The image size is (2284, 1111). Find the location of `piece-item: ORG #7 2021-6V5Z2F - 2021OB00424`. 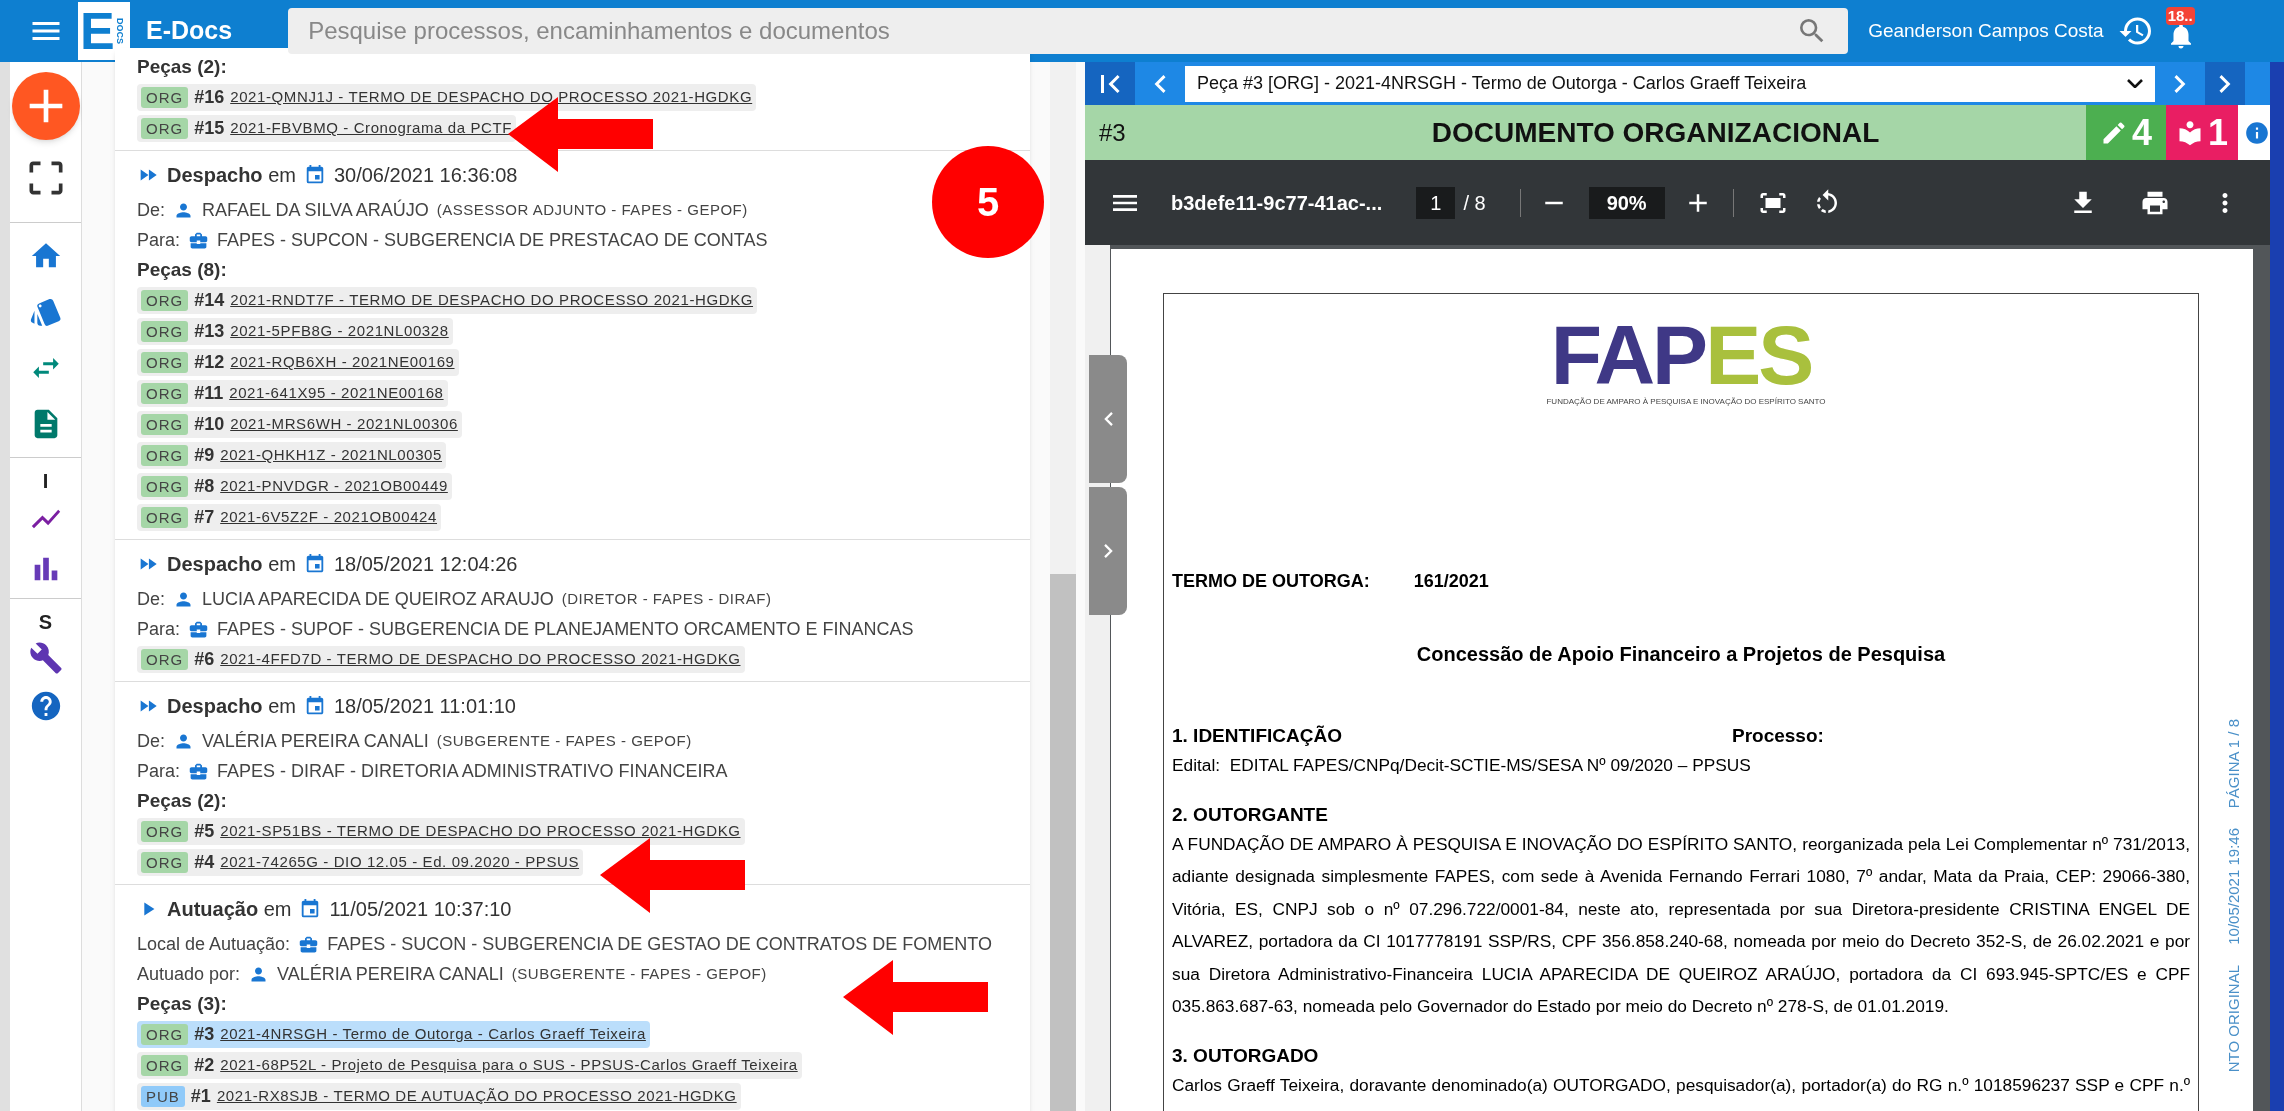

piece-item: ORG #7 2021-6V5Z2F - 2021OB00424 is located at coordinates (289, 517).